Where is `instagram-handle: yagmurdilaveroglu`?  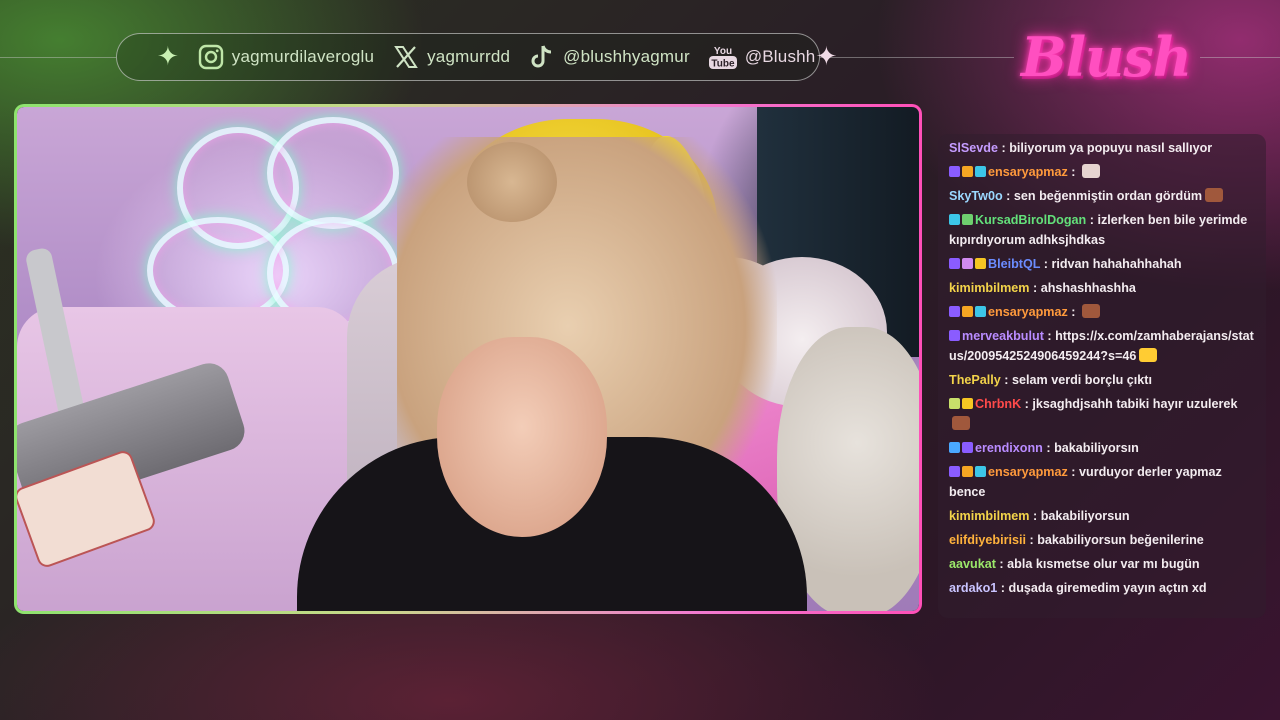 instagram-handle: yagmurdilaveroglu is located at coordinates (303, 56).